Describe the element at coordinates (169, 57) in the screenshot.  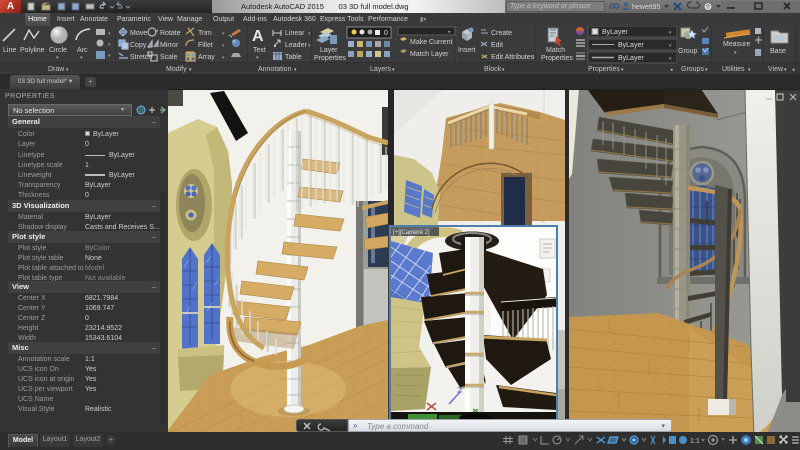
I see `svg-text: Scale` at that location.